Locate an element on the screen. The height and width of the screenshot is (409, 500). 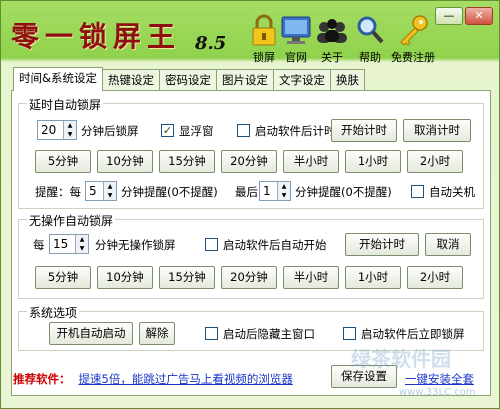
hide-main-window-checkbox is located at coordinates (211, 333).